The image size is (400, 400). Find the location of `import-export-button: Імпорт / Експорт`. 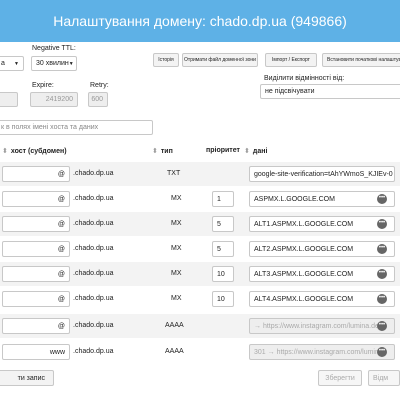

import-export-button: Імпорт / Експорт is located at coordinates (291, 60).